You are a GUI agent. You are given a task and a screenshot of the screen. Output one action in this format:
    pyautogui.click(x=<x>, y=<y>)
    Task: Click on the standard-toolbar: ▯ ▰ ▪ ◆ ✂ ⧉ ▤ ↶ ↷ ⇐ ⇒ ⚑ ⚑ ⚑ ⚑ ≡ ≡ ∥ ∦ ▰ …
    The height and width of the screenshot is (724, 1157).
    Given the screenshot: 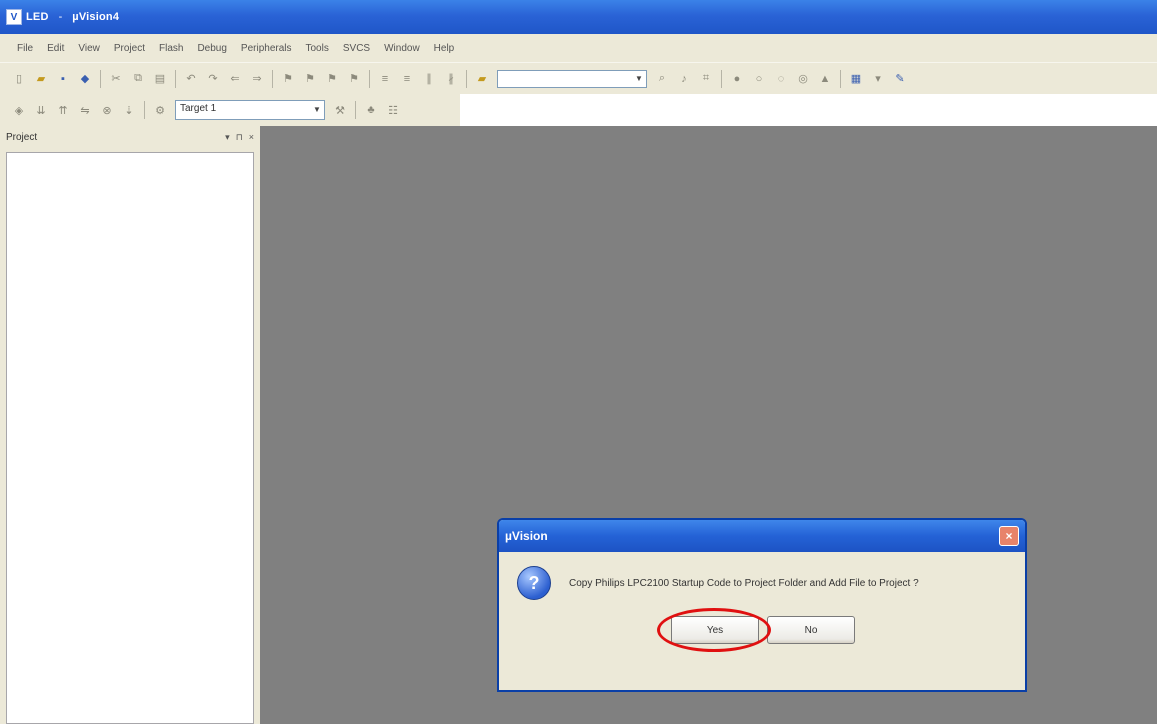 What is the action you would take?
    pyautogui.click(x=578, y=78)
    